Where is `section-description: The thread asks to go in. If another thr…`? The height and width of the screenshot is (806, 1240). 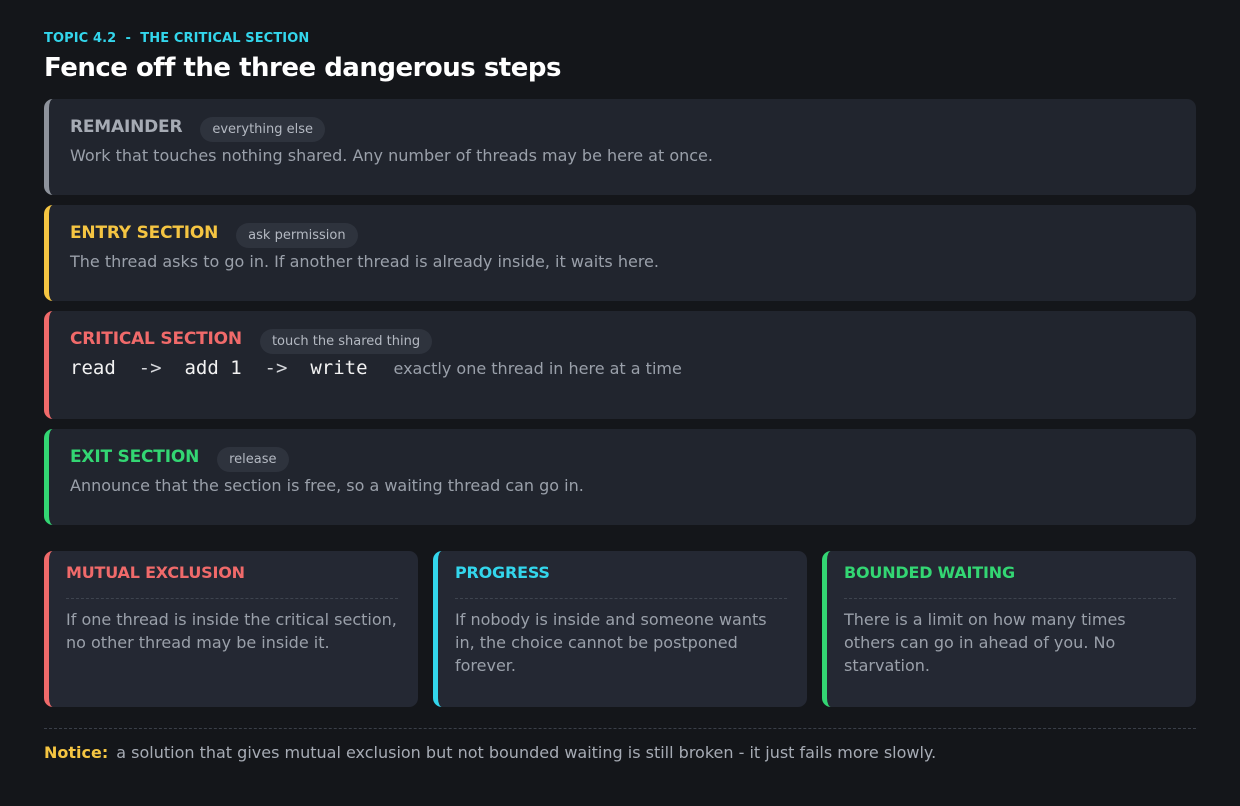
section-description: The thread asks to go in. If another thr… is located at coordinates (364, 261).